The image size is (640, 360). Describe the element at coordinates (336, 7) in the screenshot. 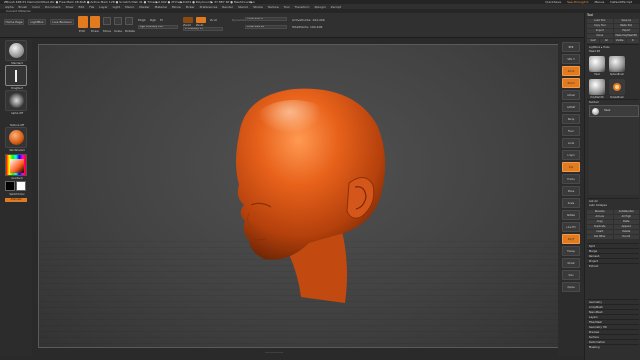

I see `menu-zscript: Zscript` at that location.